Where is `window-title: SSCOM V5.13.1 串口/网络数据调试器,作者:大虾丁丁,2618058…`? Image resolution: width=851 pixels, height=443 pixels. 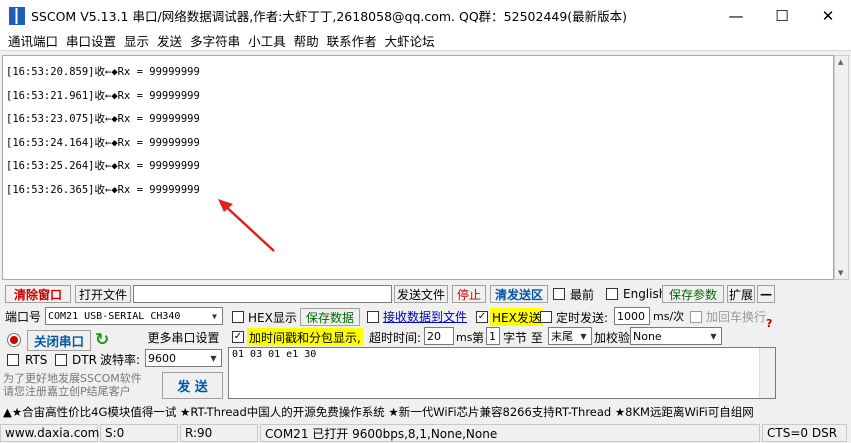
window-title: SSCOM V5.13.1 串口/网络数据调试器,作者:大虾丁丁,2618058… is located at coordinates (329, 16).